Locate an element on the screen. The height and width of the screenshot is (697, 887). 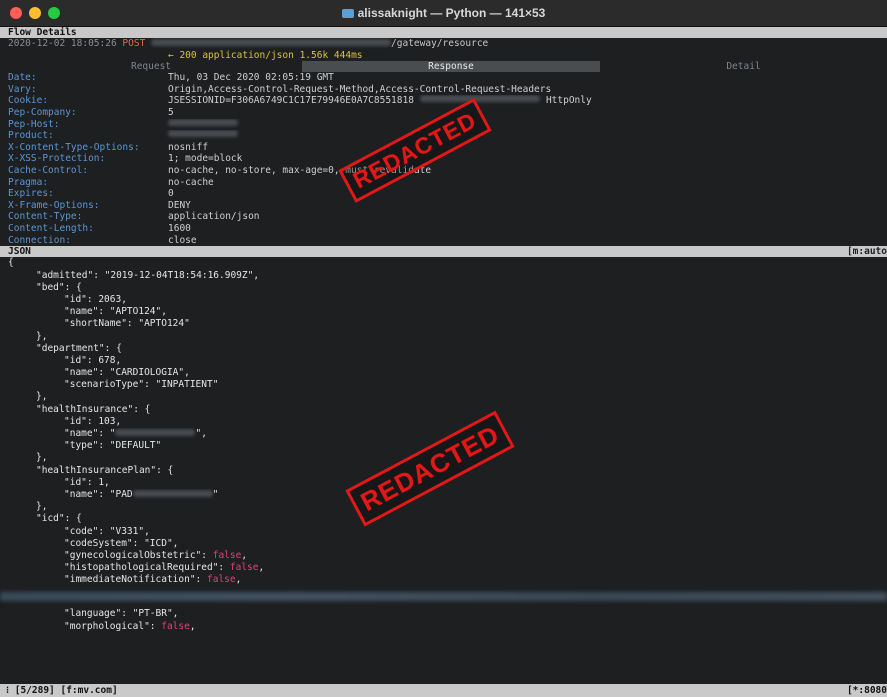
json-text: "name": "CARDIOLOGIA", is located at coordinates (127, 373).